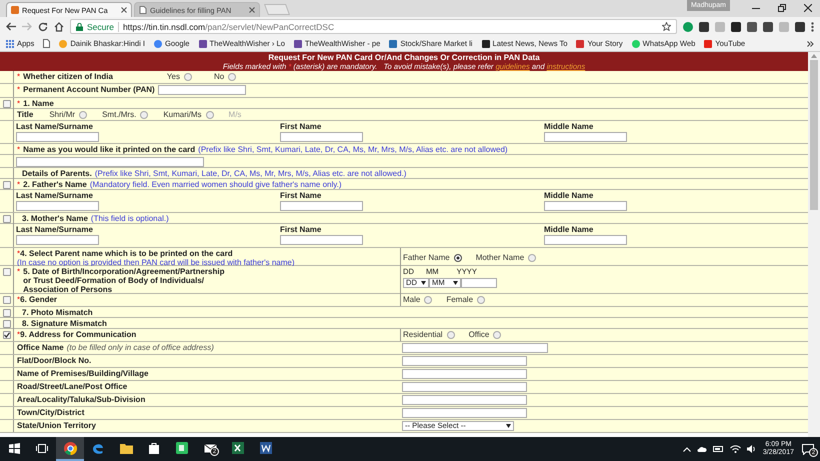 Image resolution: width=820 pixels, height=461 pixels. I want to click on windows-logo-icon, so click(14, 448).